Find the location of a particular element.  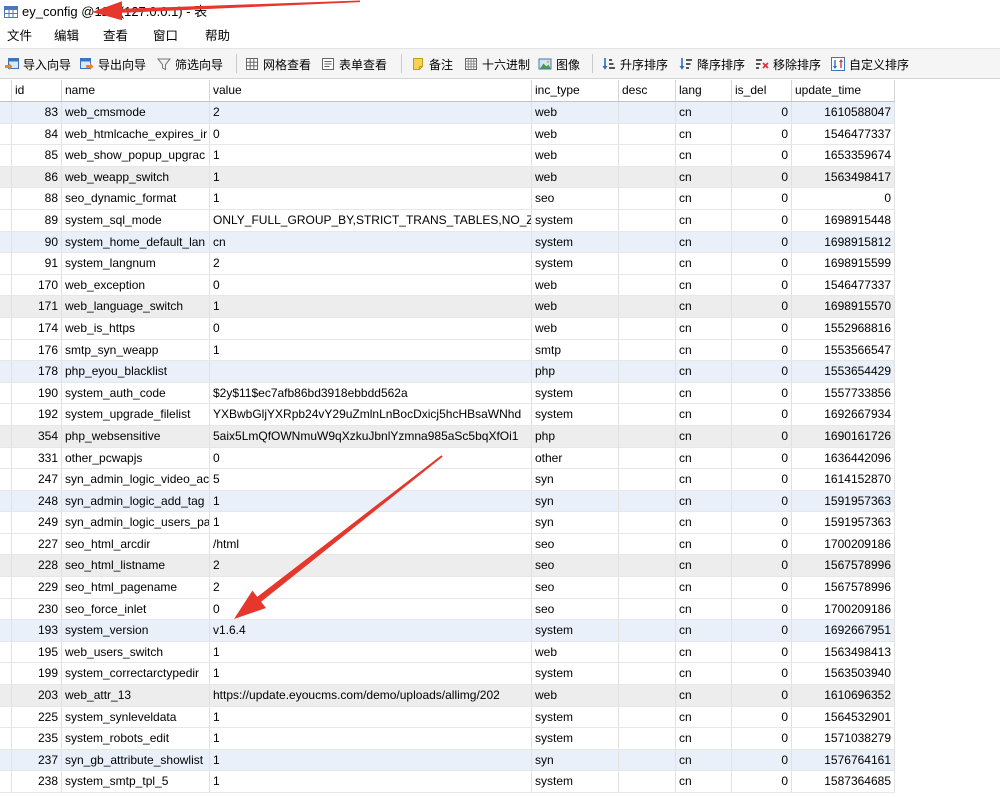

cell-id: 171 is located at coordinates (37, 306).